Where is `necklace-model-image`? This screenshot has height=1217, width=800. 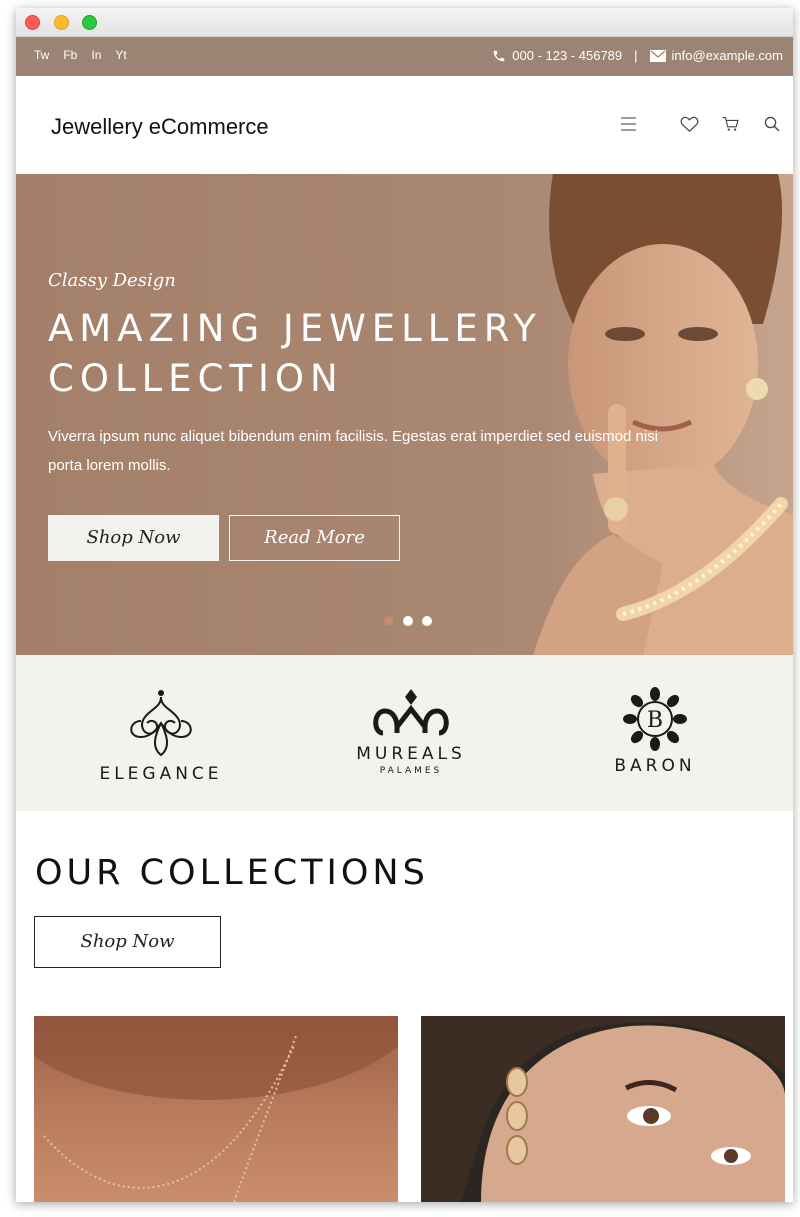
necklace-model-image is located at coordinates (216, 1109).